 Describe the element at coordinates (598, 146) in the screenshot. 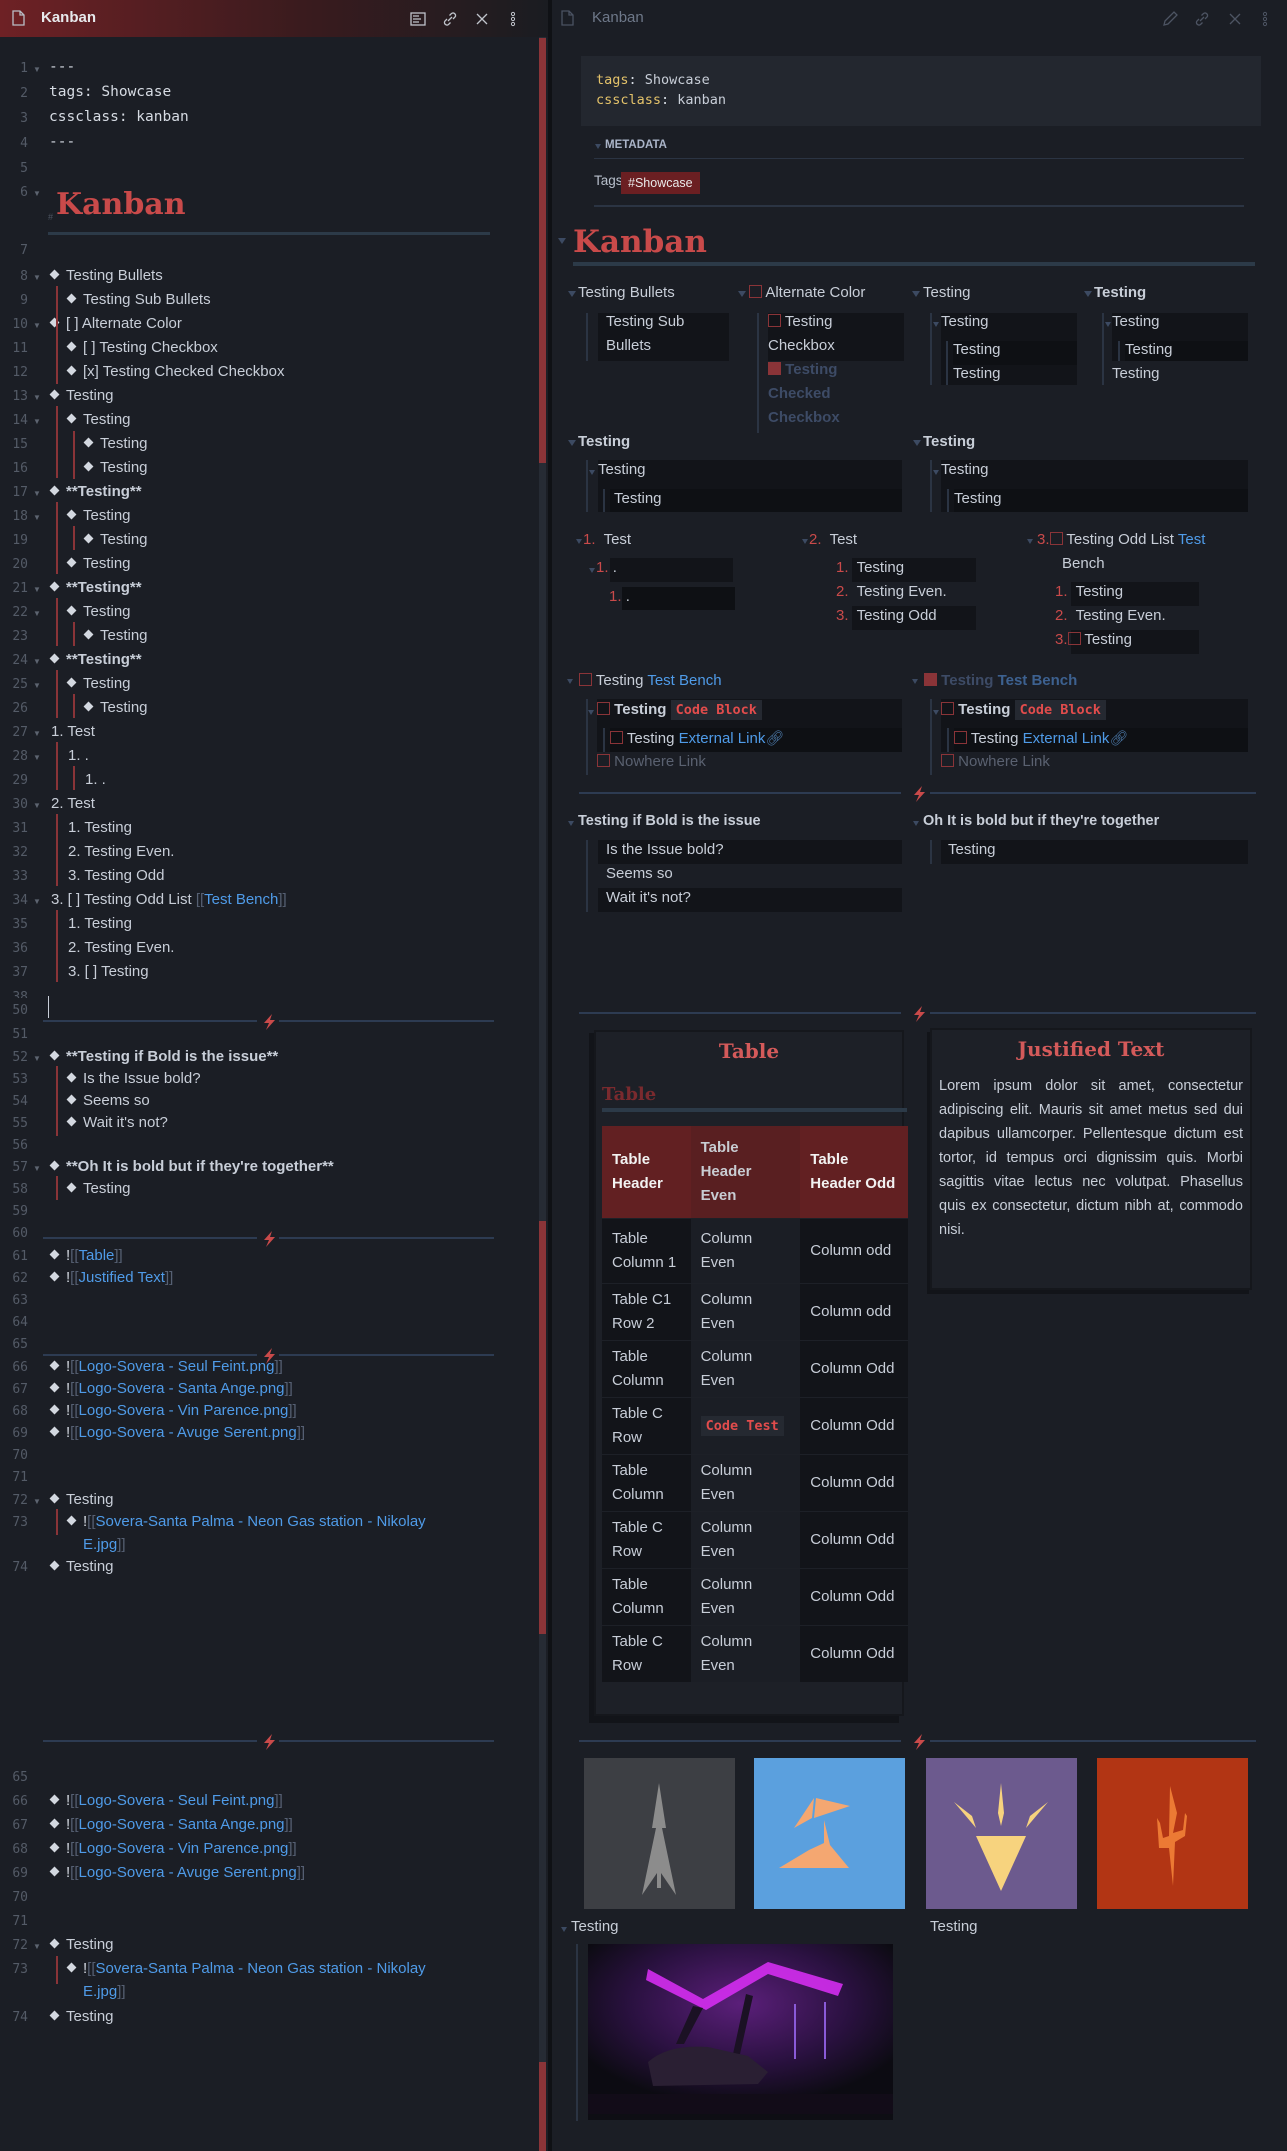

I see `metadata-collapse-icon` at that location.